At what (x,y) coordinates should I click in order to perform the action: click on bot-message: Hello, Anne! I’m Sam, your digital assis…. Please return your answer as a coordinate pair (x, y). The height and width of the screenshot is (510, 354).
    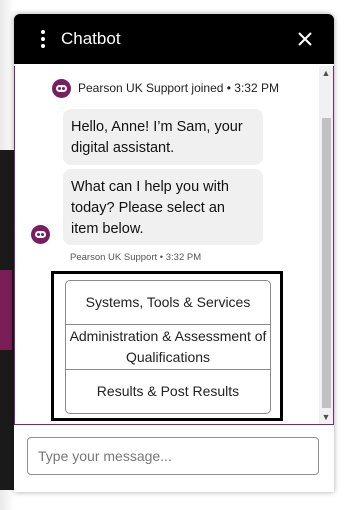
    Looking at the image, I should click on (163, 137).